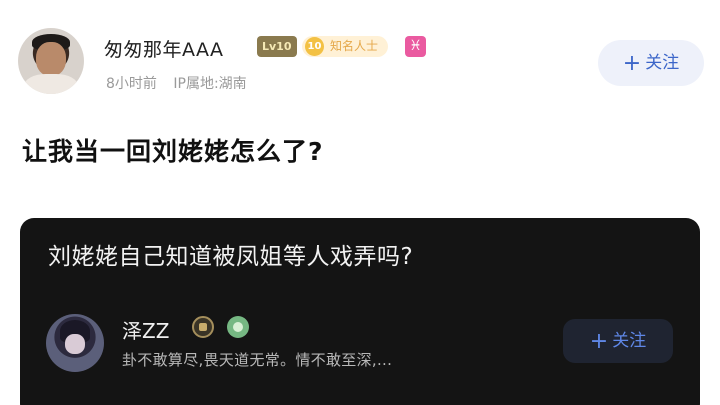 Image resolution: width=720 pixels, height=405 pixels. What do you see at coordinates (238, 327) in the screenshot?
I see `green-badge-icon` at bounding box center [238, 327].